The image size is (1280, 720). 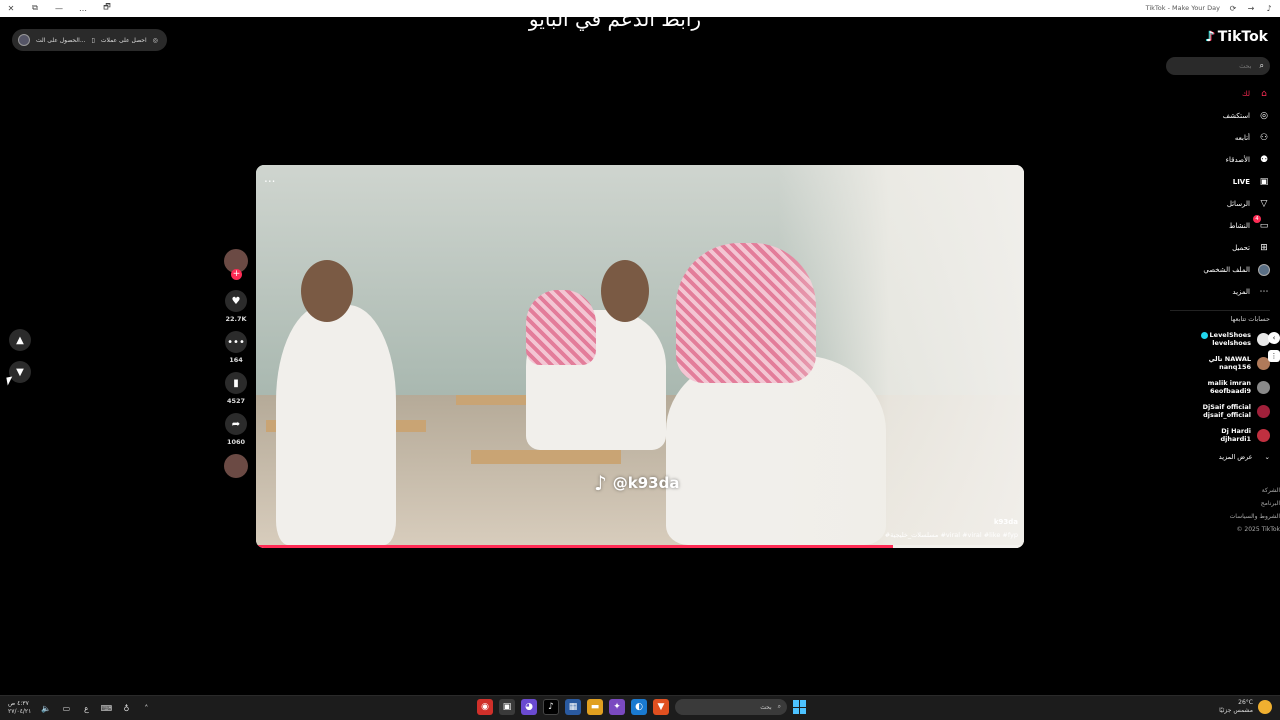 I want to click on calendar-icon: ▦, so click(x=573, y=707).